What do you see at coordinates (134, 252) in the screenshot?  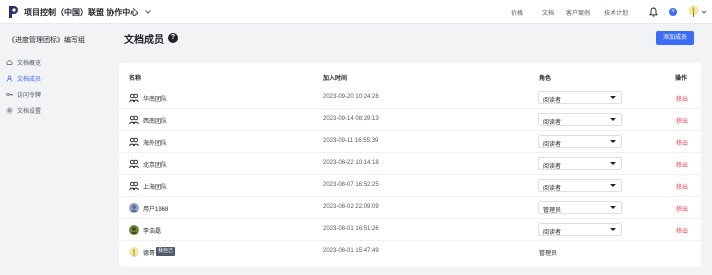 I see `self-avatar-icon` at bounding box center [134, 252].